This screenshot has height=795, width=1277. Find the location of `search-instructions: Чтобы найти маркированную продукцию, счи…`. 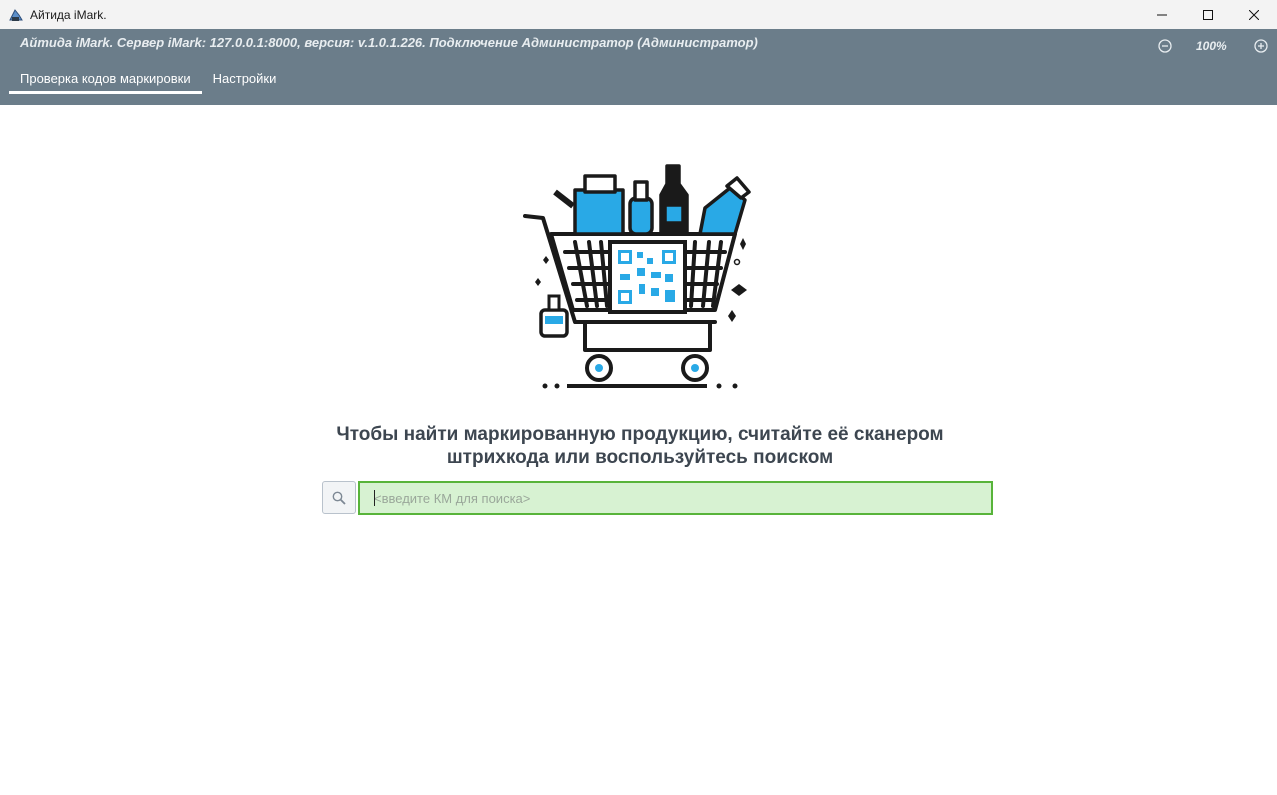

search-instructions: Чтобы найти маркированную продукцию, счи… is located at coordinates (640, 446).